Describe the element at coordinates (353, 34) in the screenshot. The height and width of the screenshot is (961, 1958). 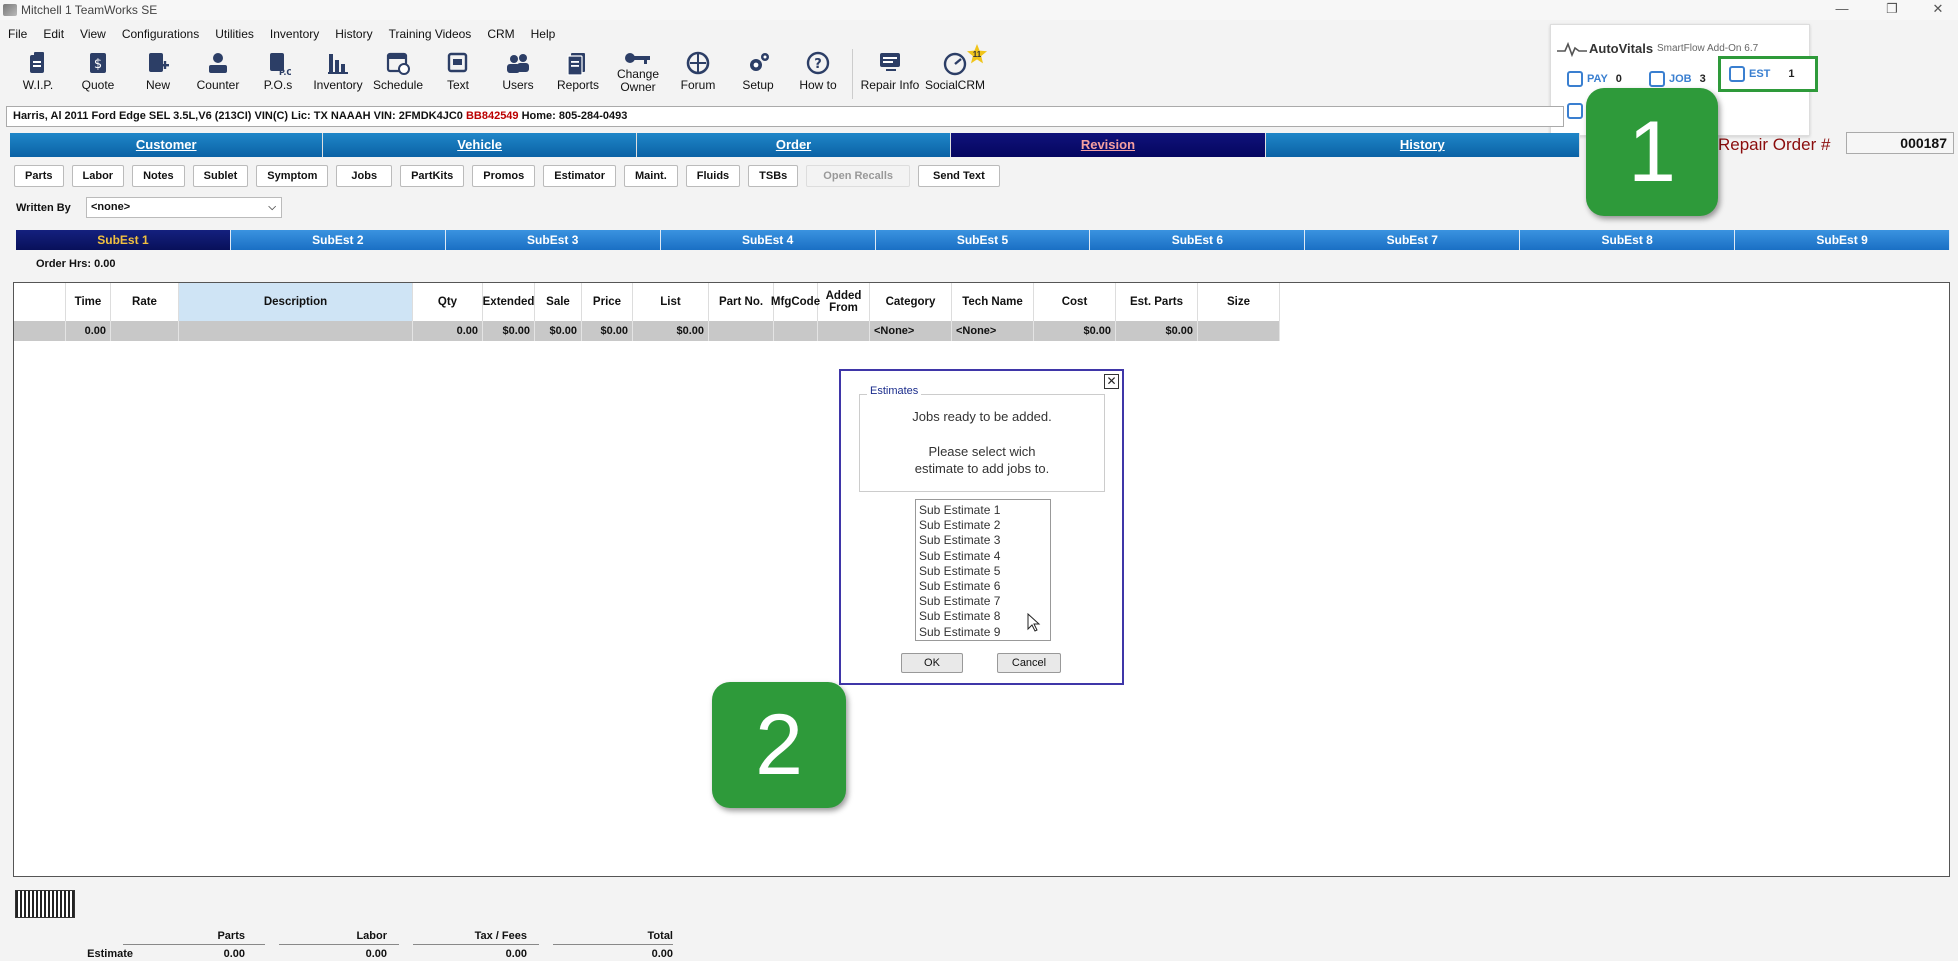
I see `menu-history: History` at that location.